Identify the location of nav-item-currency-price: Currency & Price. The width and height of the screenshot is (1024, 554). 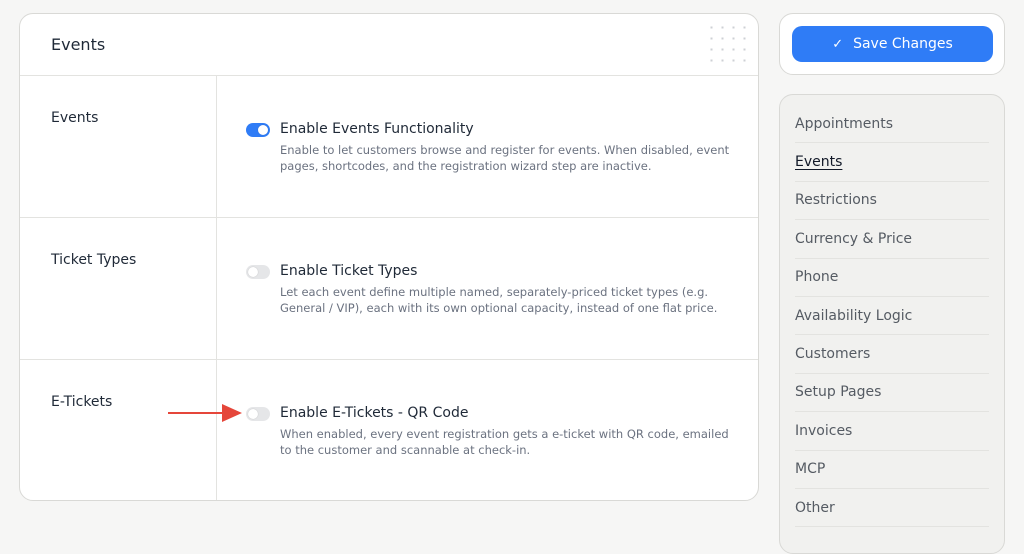
(892, 239).